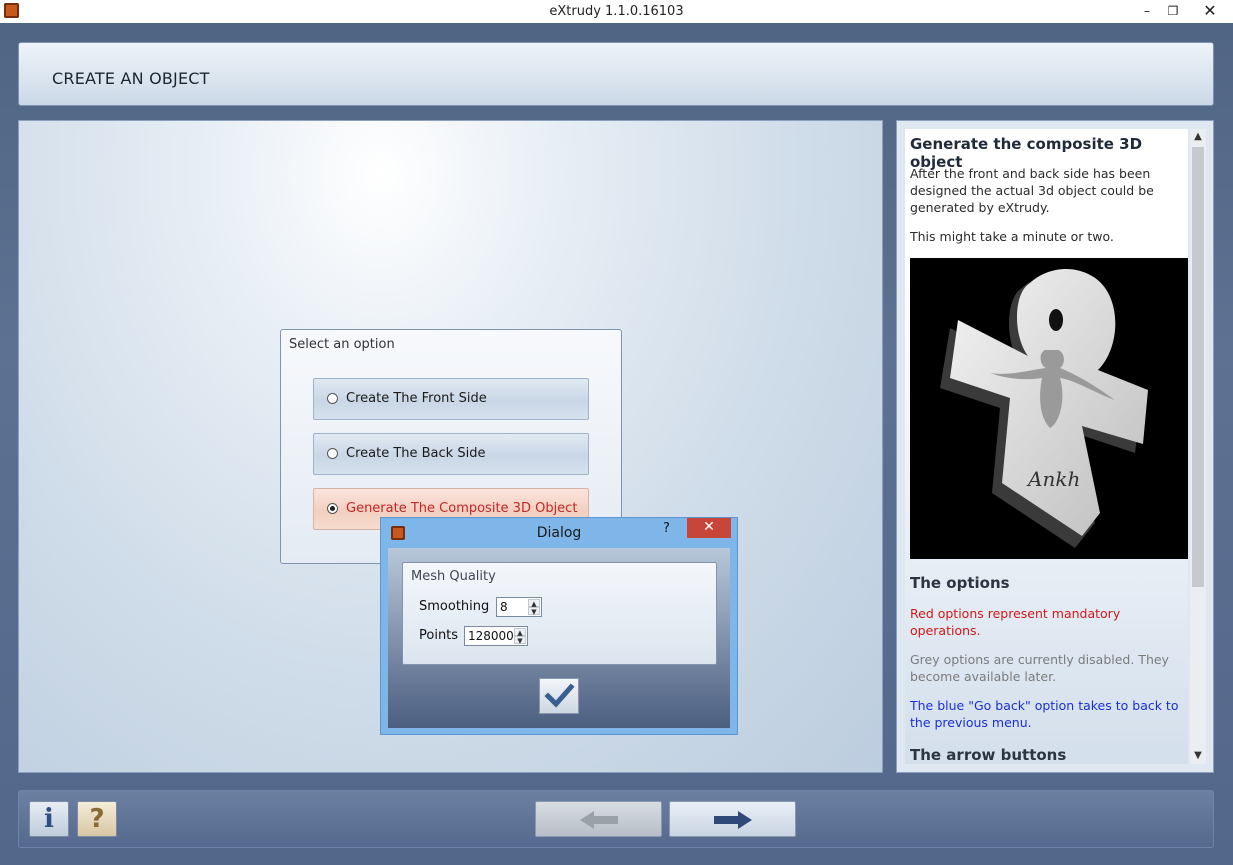 Image resolution: width=1233 pixels, height=865 pixels. What do you see at coordinates (332, 398) in the screenshot?
I see `radio-front-side` at bounding box center [332, 398].